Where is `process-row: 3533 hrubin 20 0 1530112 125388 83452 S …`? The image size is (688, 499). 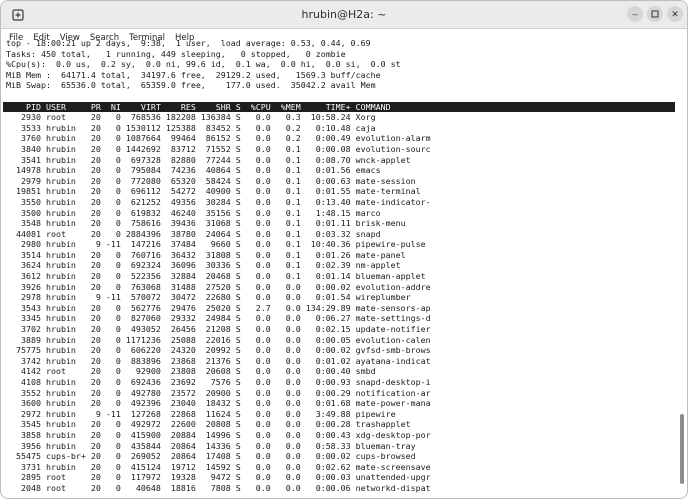
process-row: 3533 hrubin 20 0 1530112 125388 83452 S … is located at coordinates (191, 127).